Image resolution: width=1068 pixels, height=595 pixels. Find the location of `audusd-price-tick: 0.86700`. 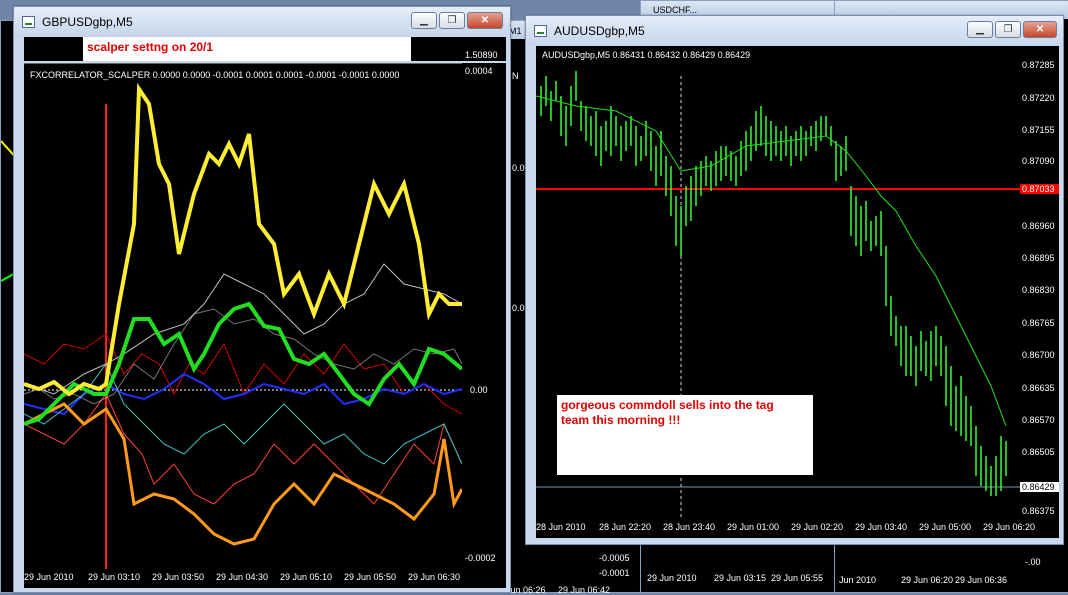

audusd-price-tick: 0.86700 is located at coordinates (1038, 355).